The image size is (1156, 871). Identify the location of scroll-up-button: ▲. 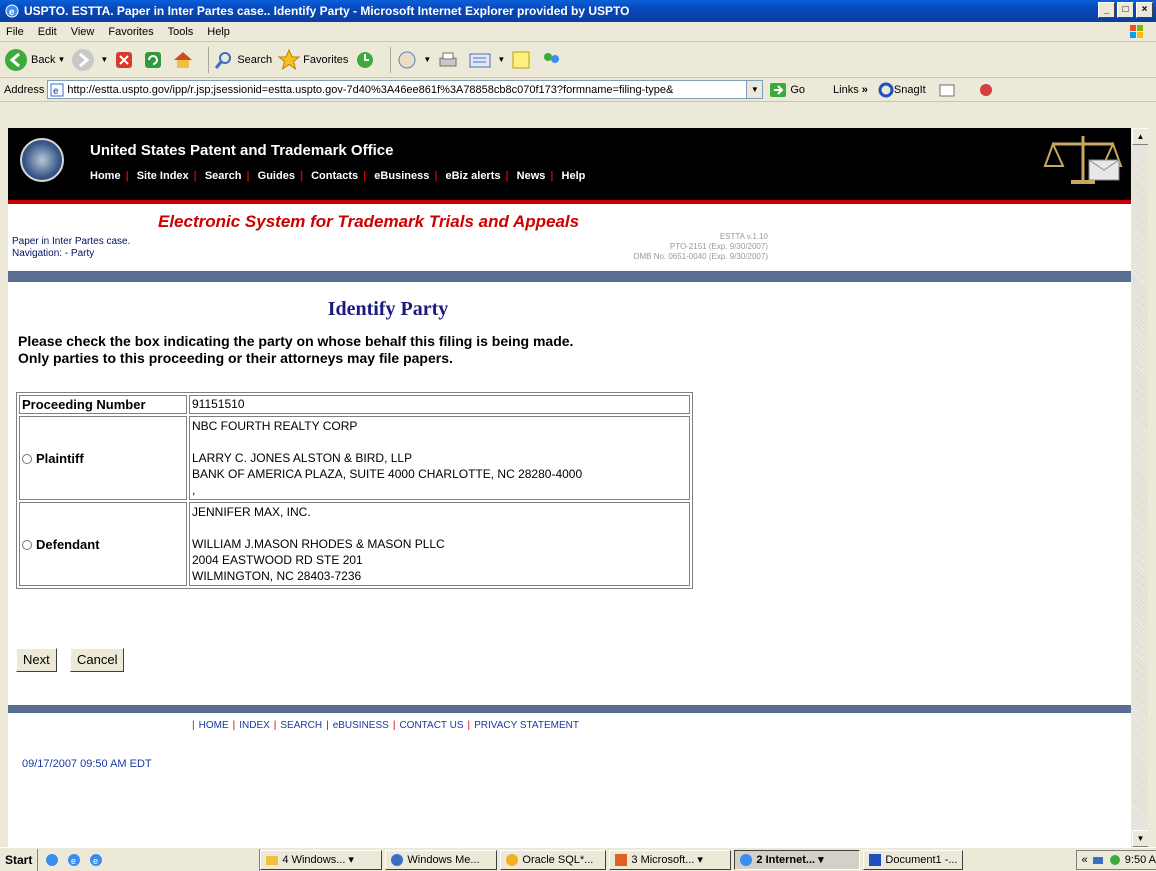
(1140, 136).